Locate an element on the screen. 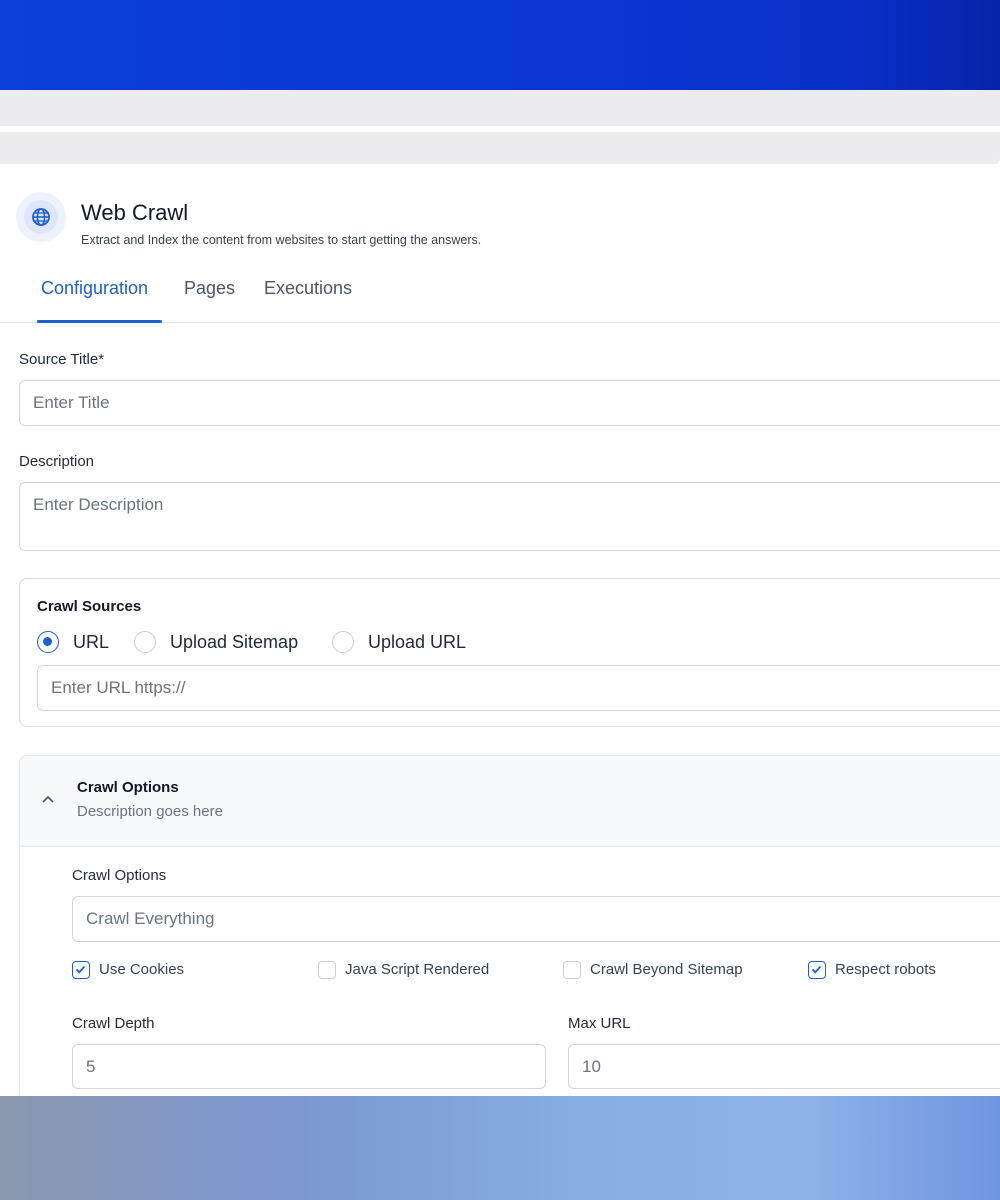 This screenshot has width=1000, height=1200. bottom-banner is located at coordinates (500, 1148).